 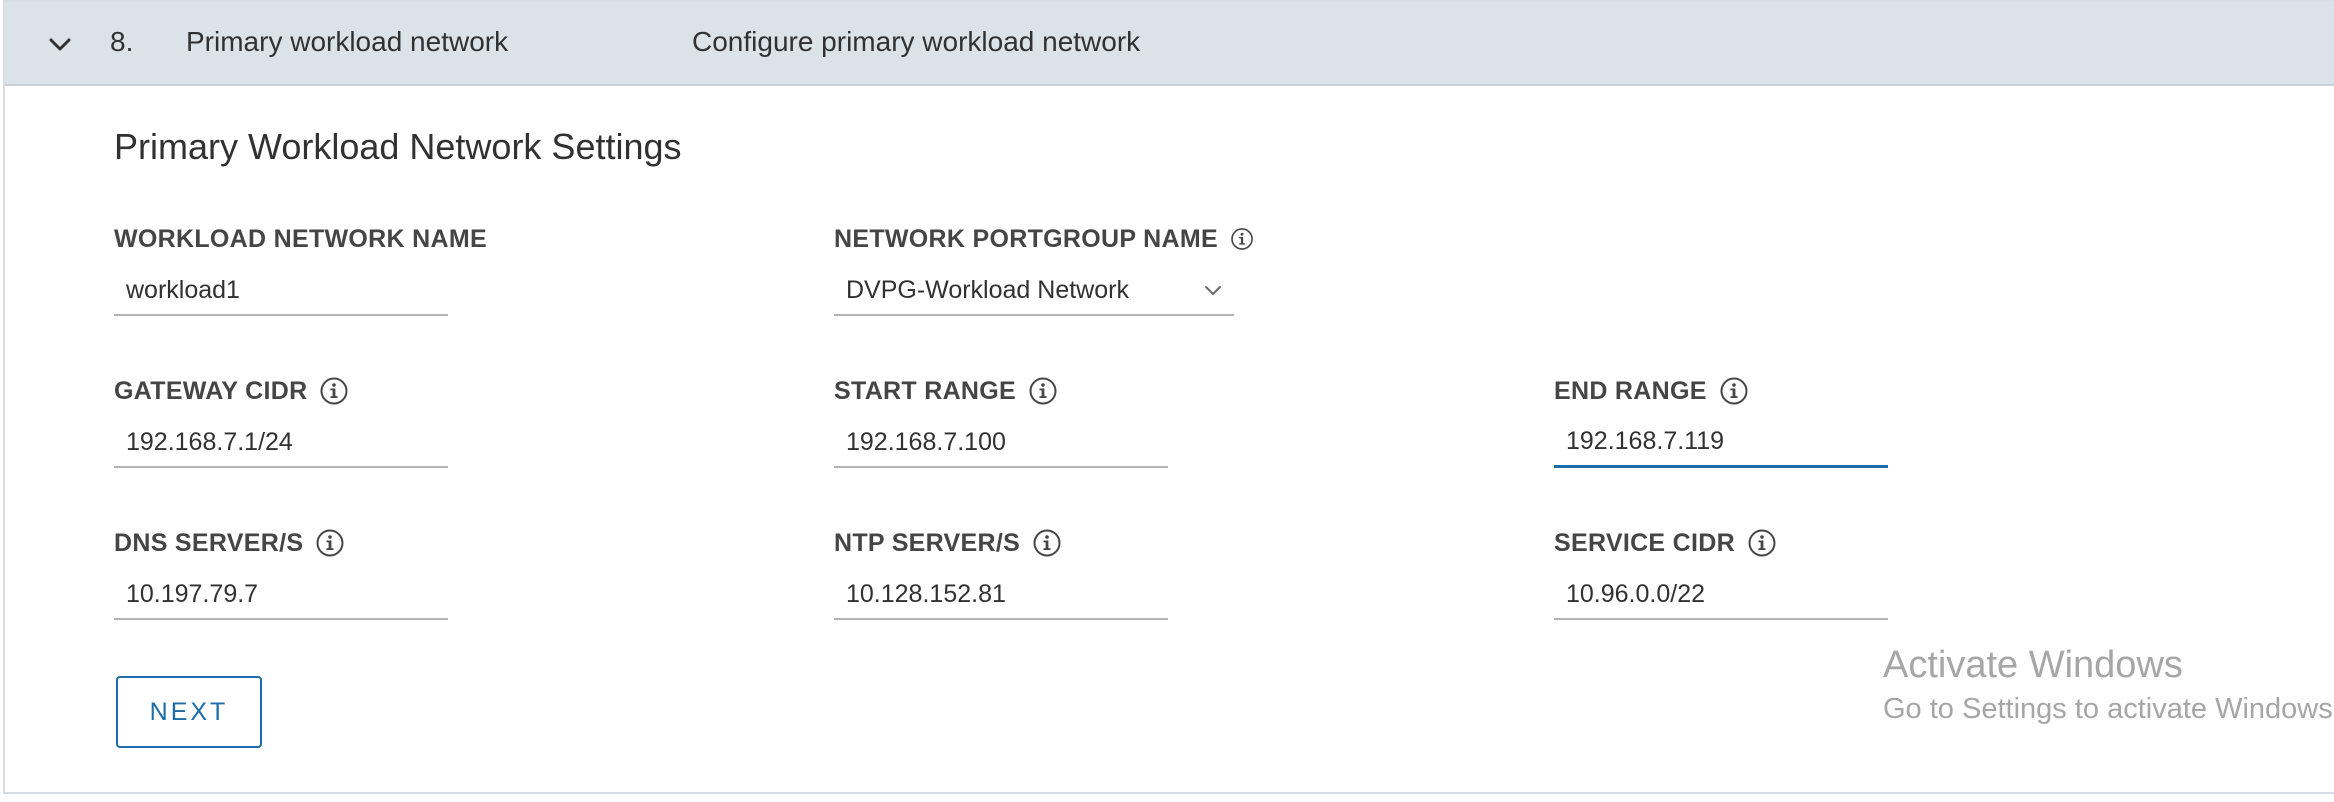 I want to click on start-range-input, so click(x=1001, y=446).